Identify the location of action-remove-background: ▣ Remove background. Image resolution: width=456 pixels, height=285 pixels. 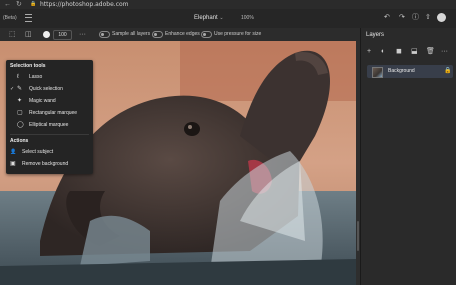
(49, 164).